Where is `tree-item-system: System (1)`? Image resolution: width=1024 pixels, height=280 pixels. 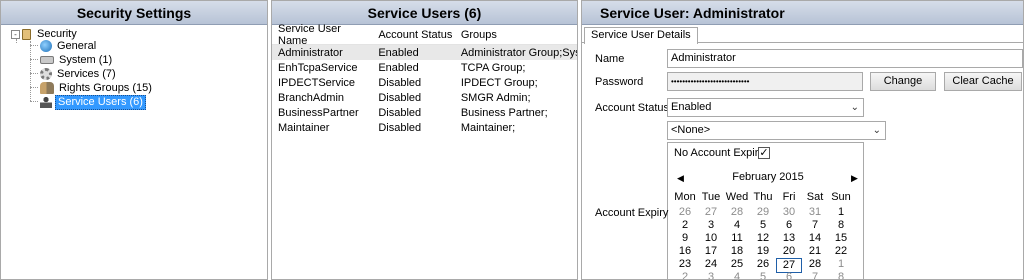
tree-item-system: System (1) is located at coordinates (77, 60).